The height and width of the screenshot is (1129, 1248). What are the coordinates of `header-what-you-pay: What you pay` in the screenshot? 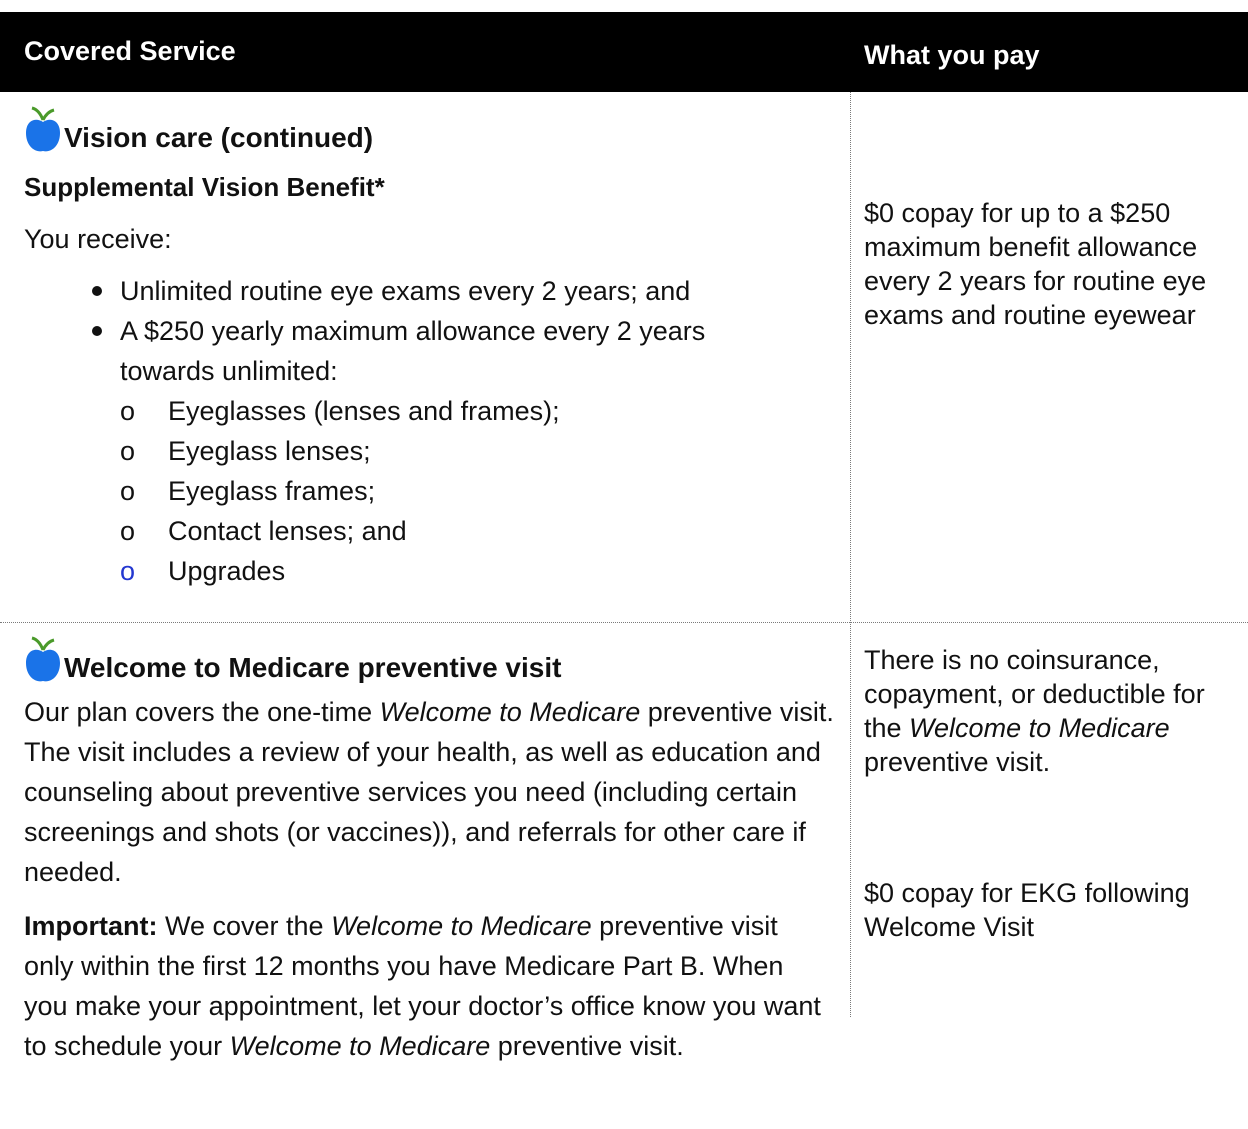 It's located at (952, 55).